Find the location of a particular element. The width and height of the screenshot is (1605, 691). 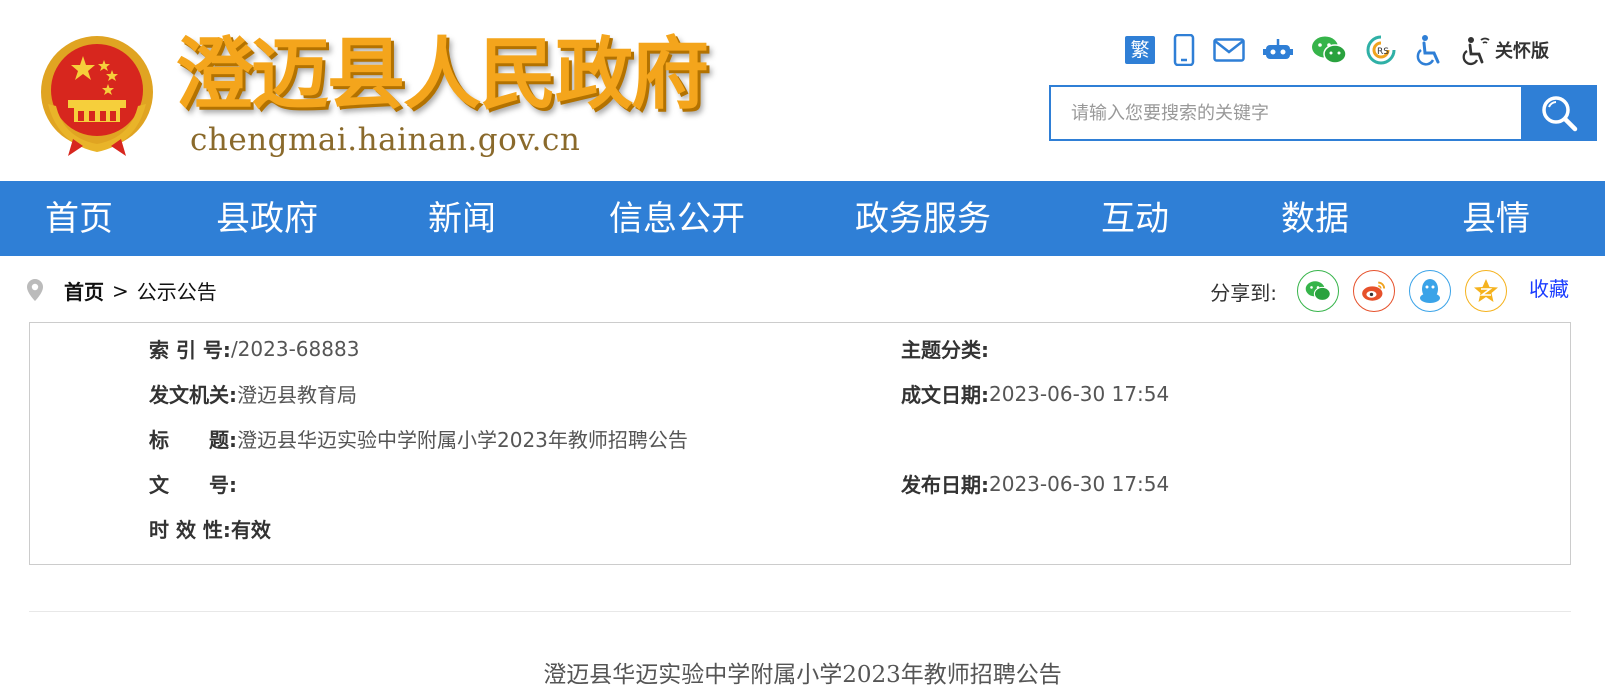

header-toolbar: 繁 RS 关怀版 is located at coordinates (1337, 50).